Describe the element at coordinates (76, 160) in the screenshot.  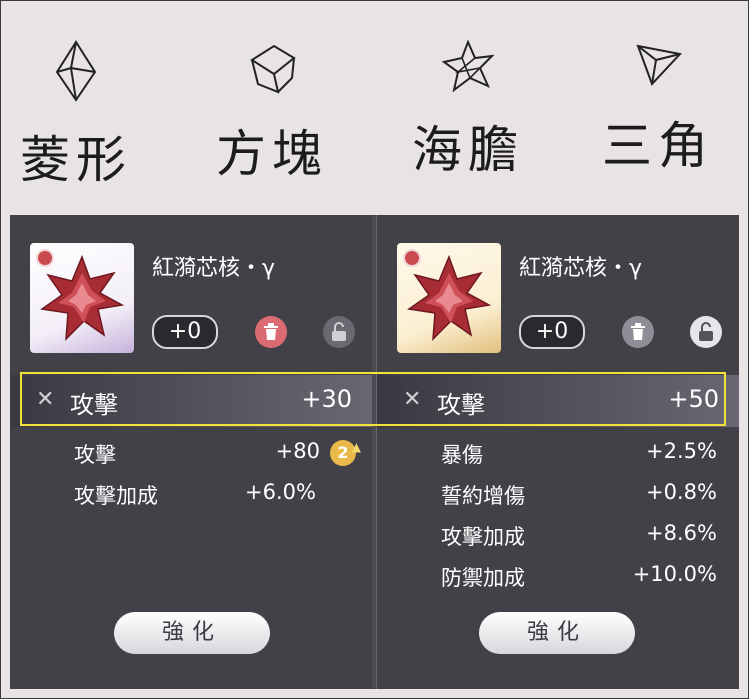
I see `legend-label: 菱形` at that location.